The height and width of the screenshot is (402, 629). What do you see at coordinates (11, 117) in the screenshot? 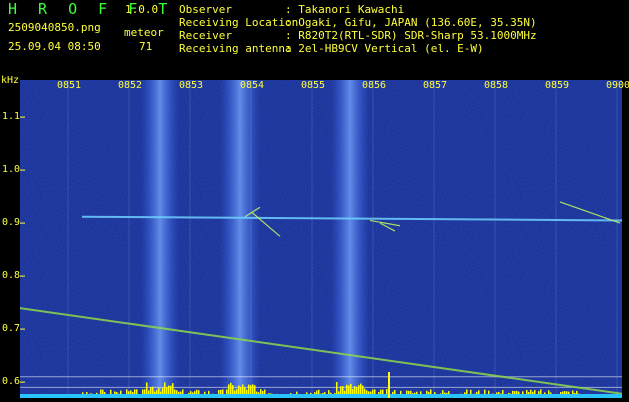
I see `y-tick-label: 1.1` at bounding box center [11, 117].